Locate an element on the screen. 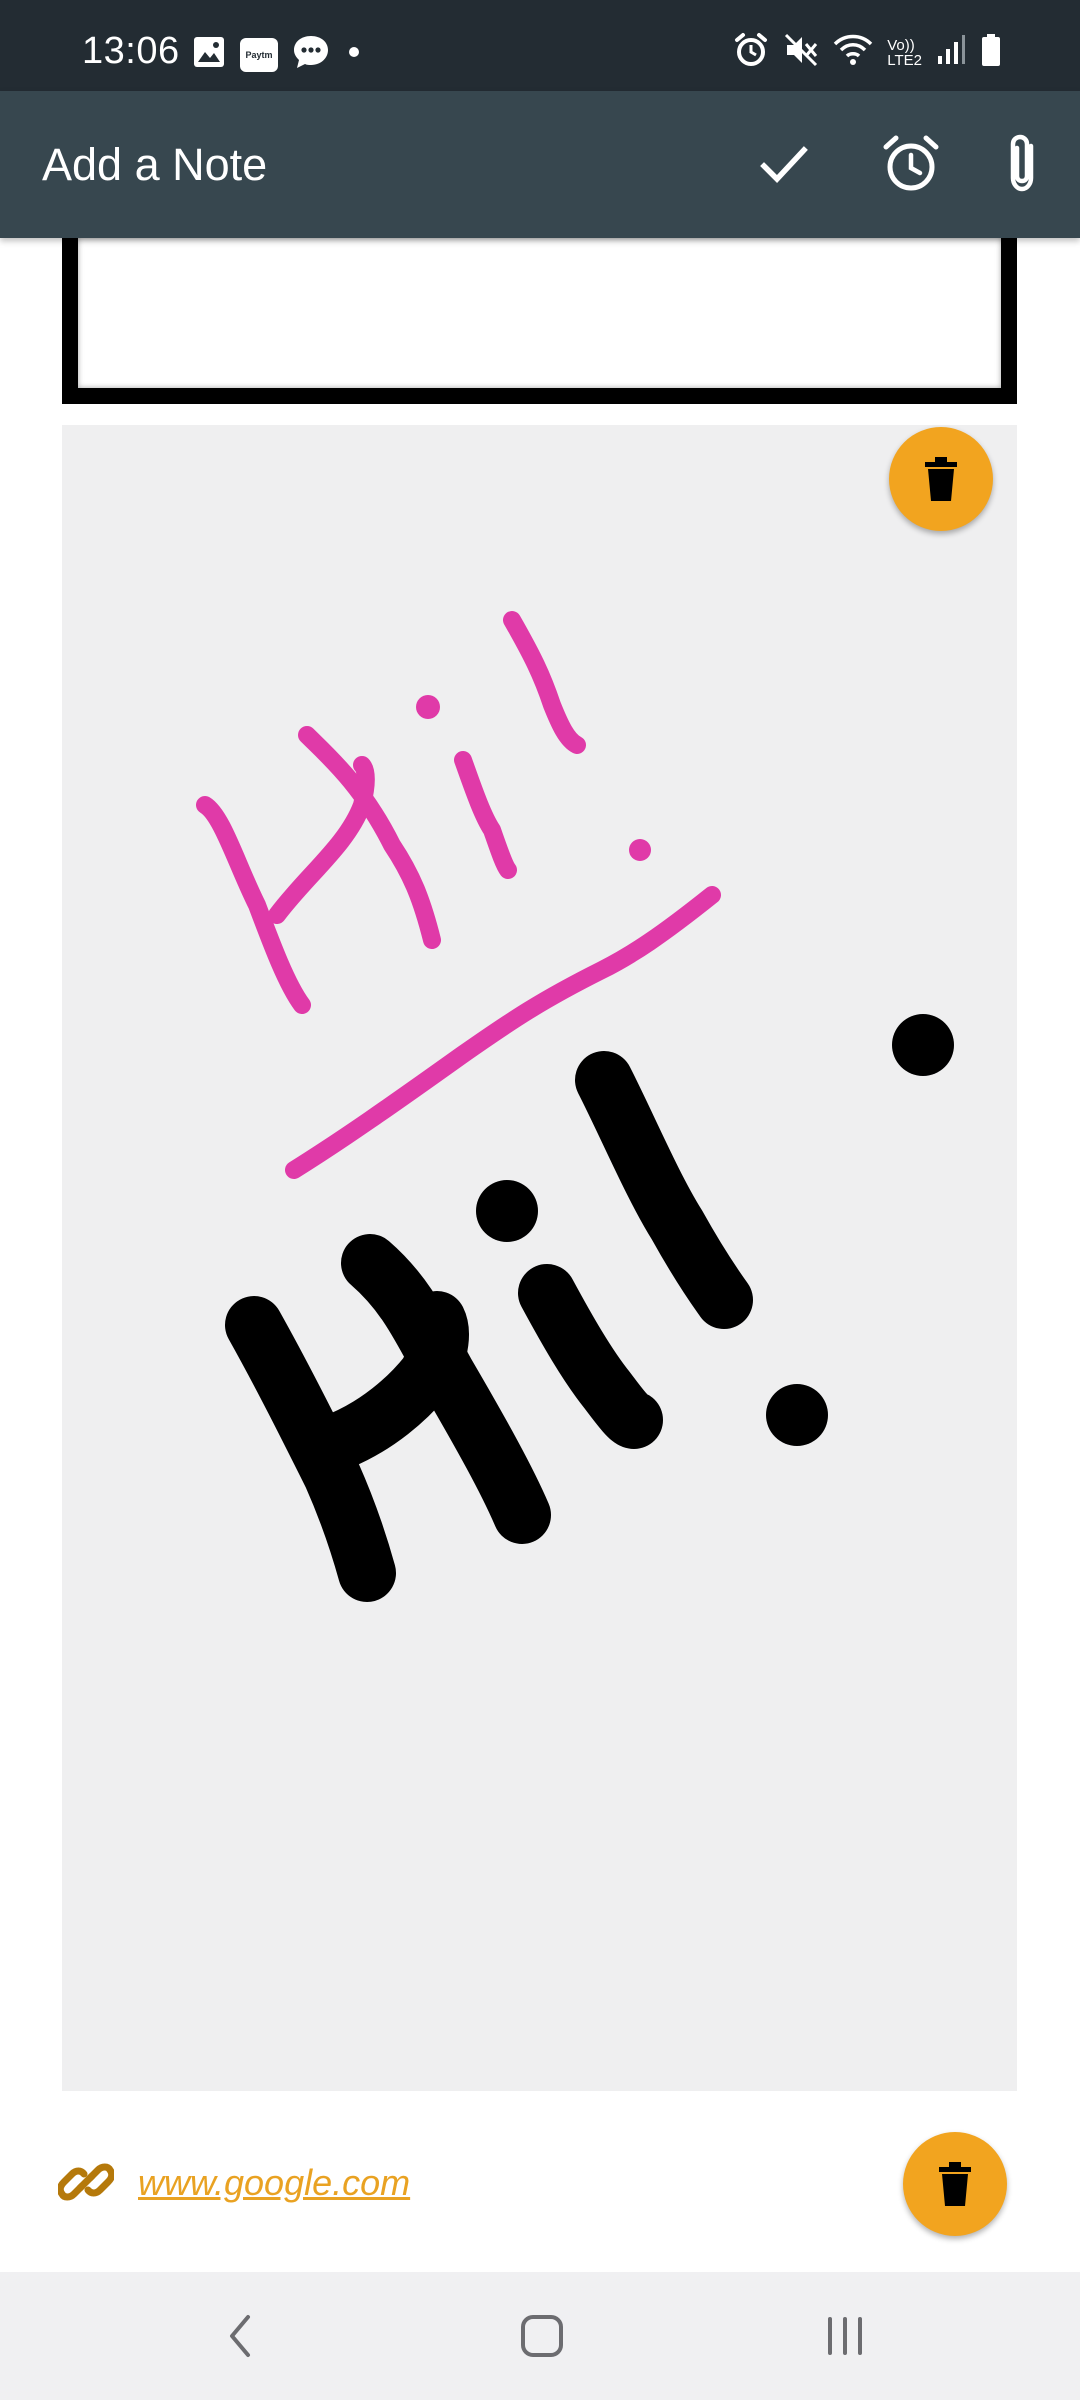 This screenshot has width=1080, height=2400. alarm-clock-icon is located at coordinates (911, 163).